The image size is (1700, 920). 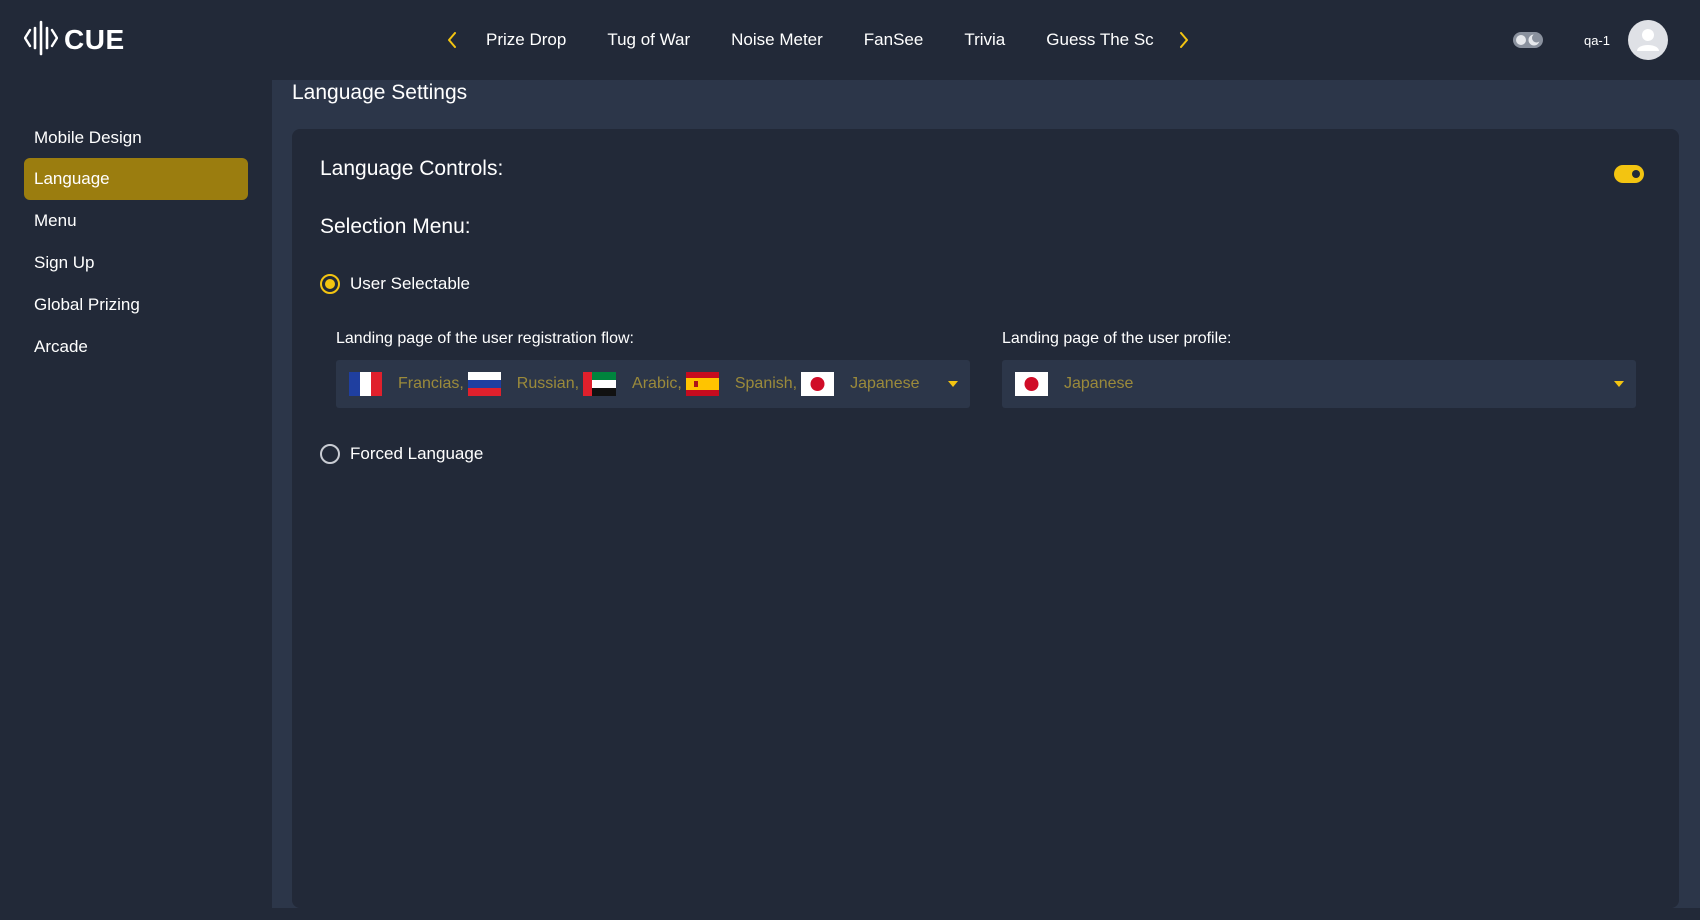 I want to click on language-chip-russian: Russian,, so click(x=525, y=384).